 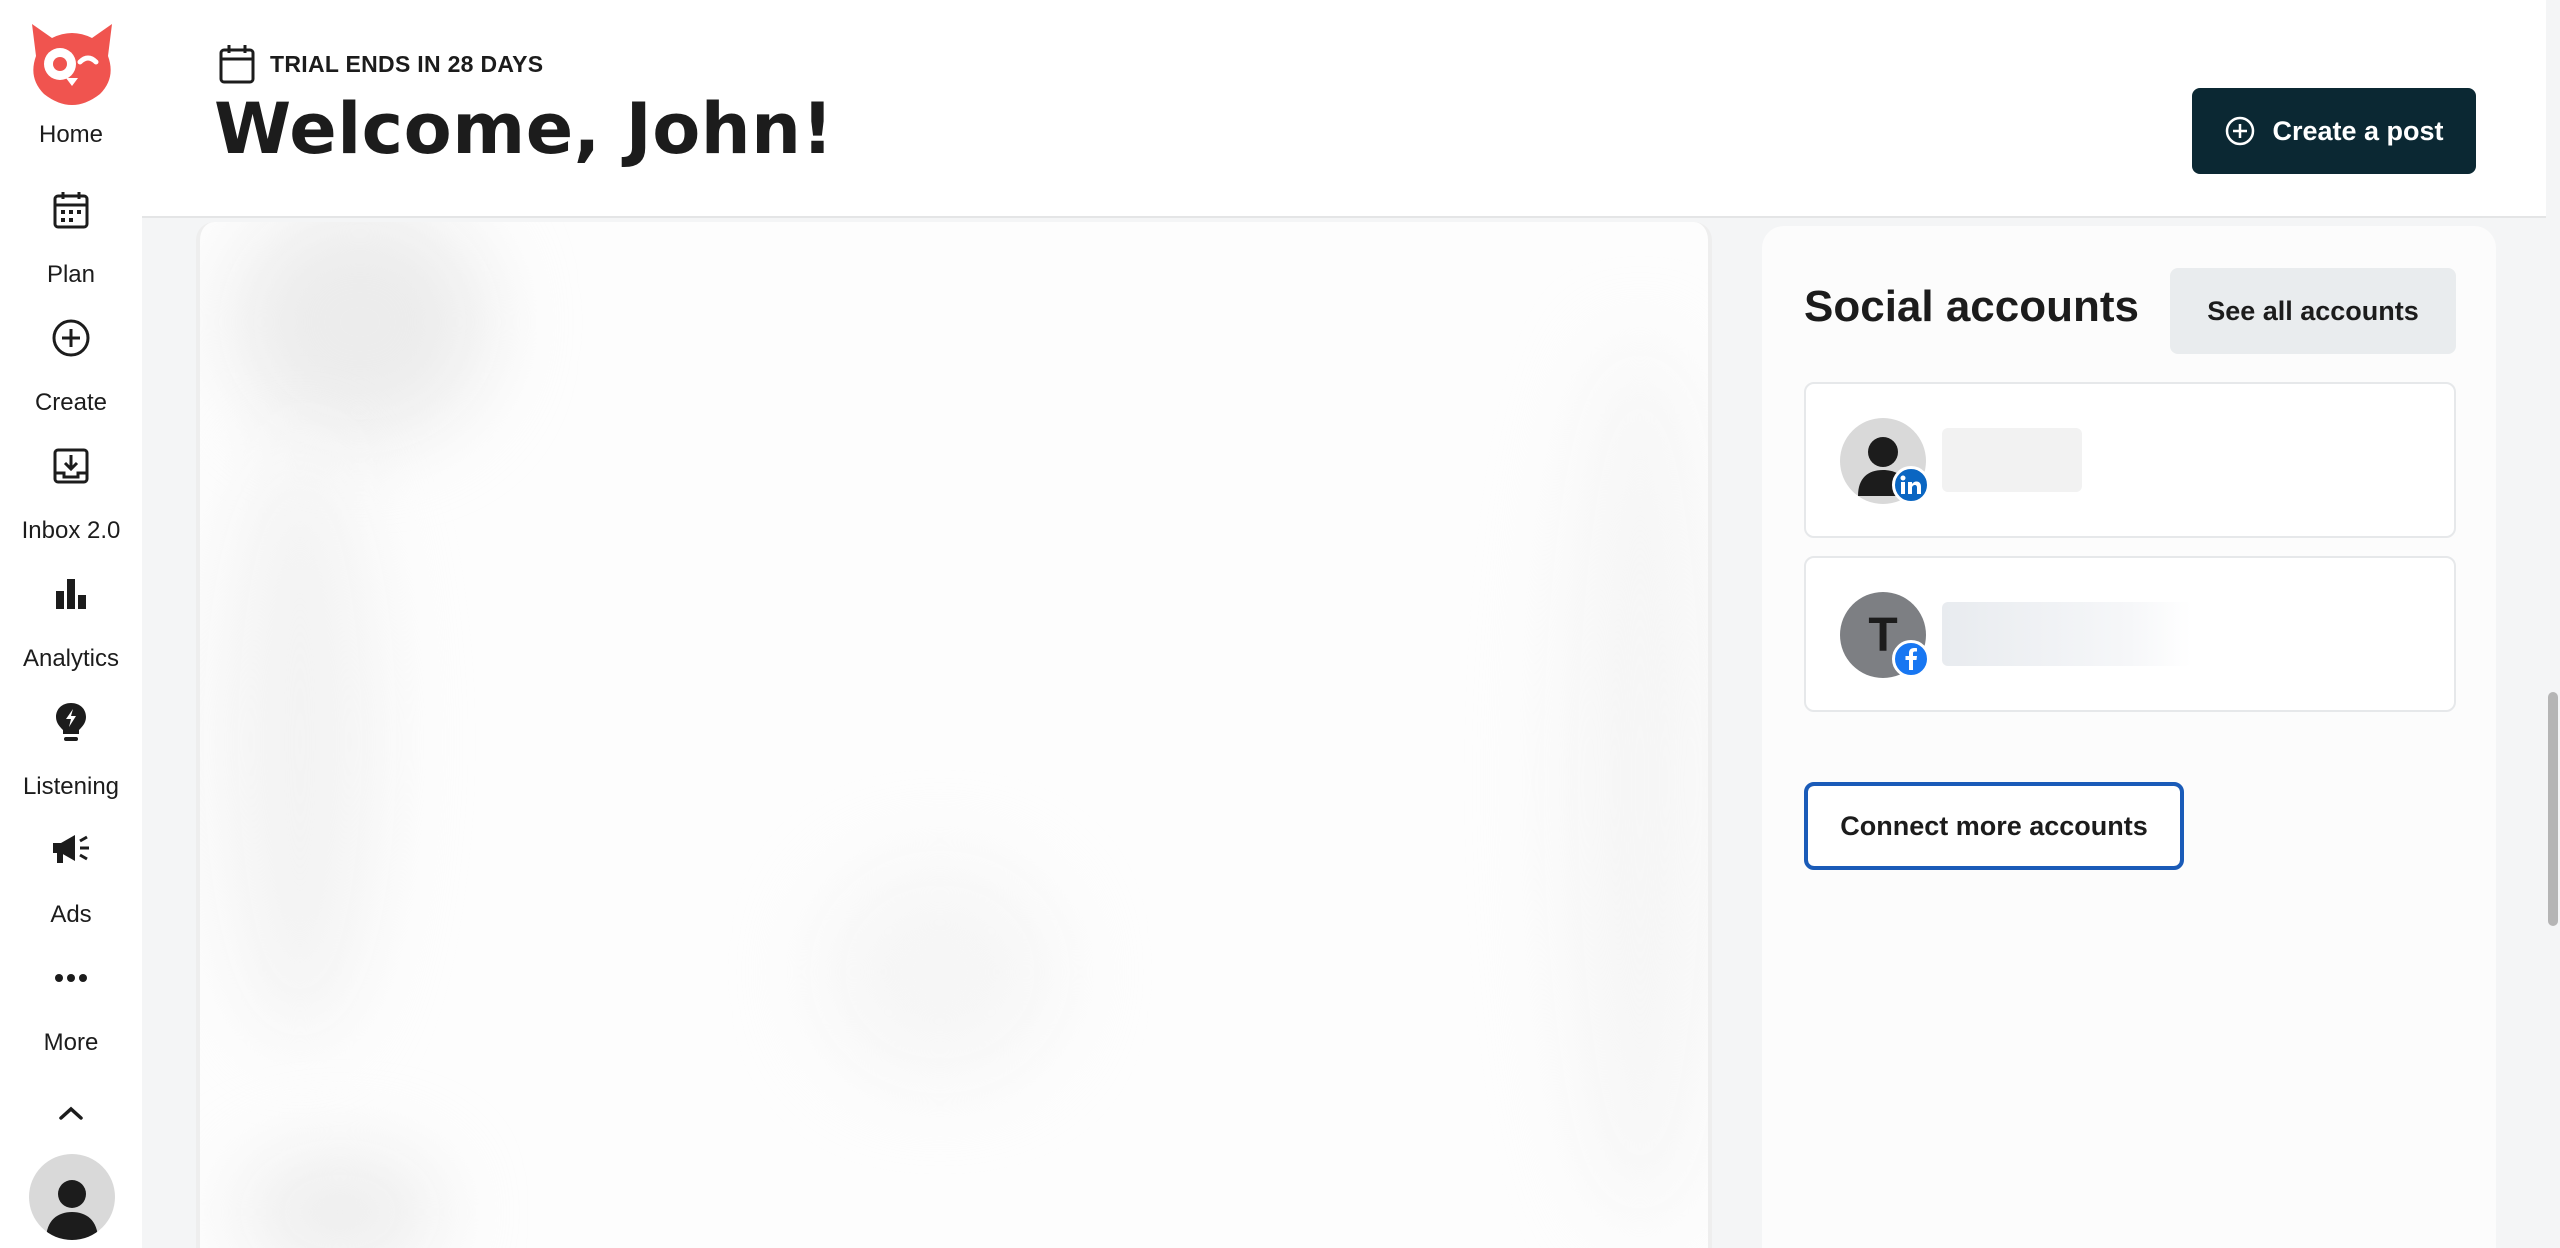 What do you see at coordinates (71, 466) in the screenshot?
I see `inbox-icon` at bounding box center [71, 466].